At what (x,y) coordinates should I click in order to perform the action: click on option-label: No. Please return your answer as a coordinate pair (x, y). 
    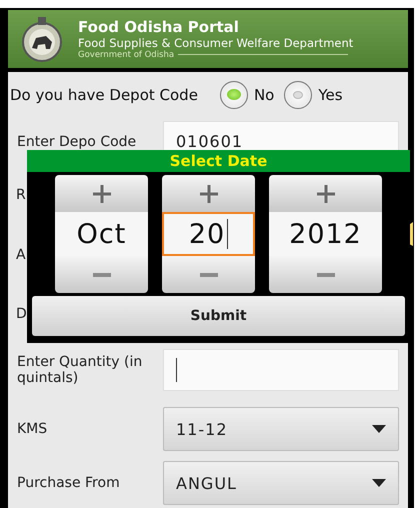
    Looking at the image, I should click on (264, 95).